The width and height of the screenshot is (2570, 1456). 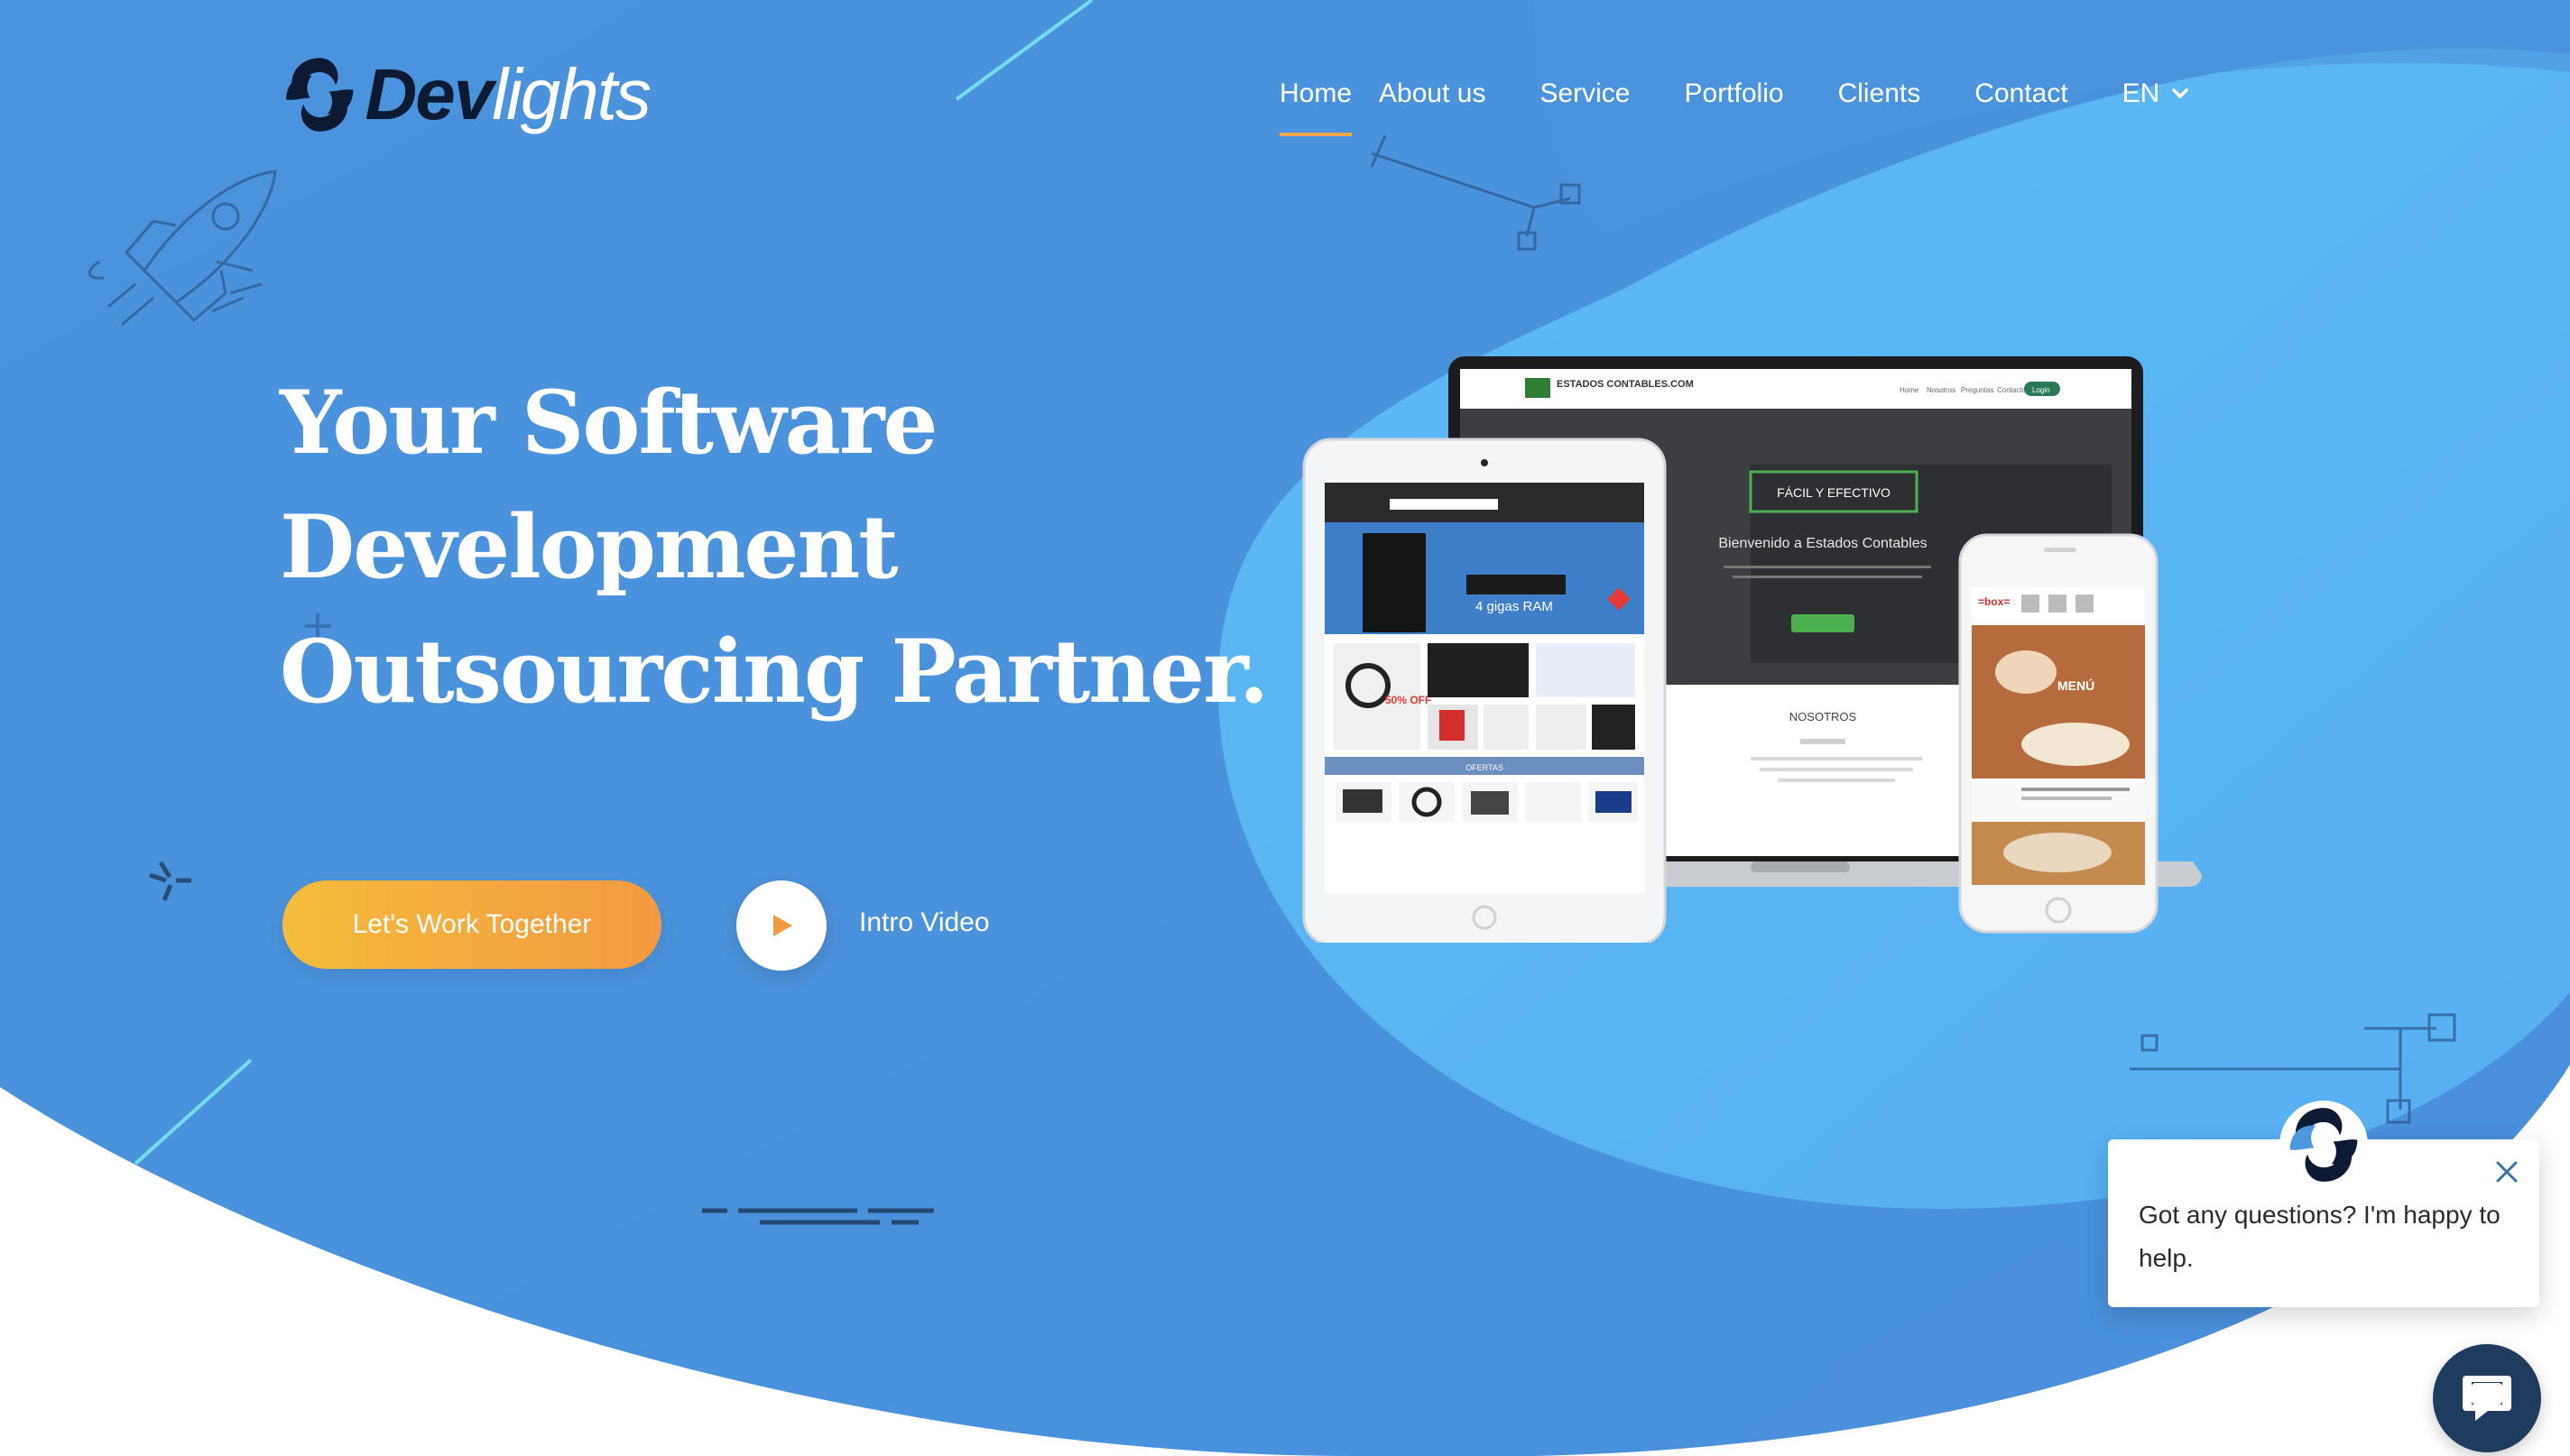 I want to click on tablet-mockup: 4 gigas RAM 50% OFF OFERTAS, so click(x=1484, y=690).